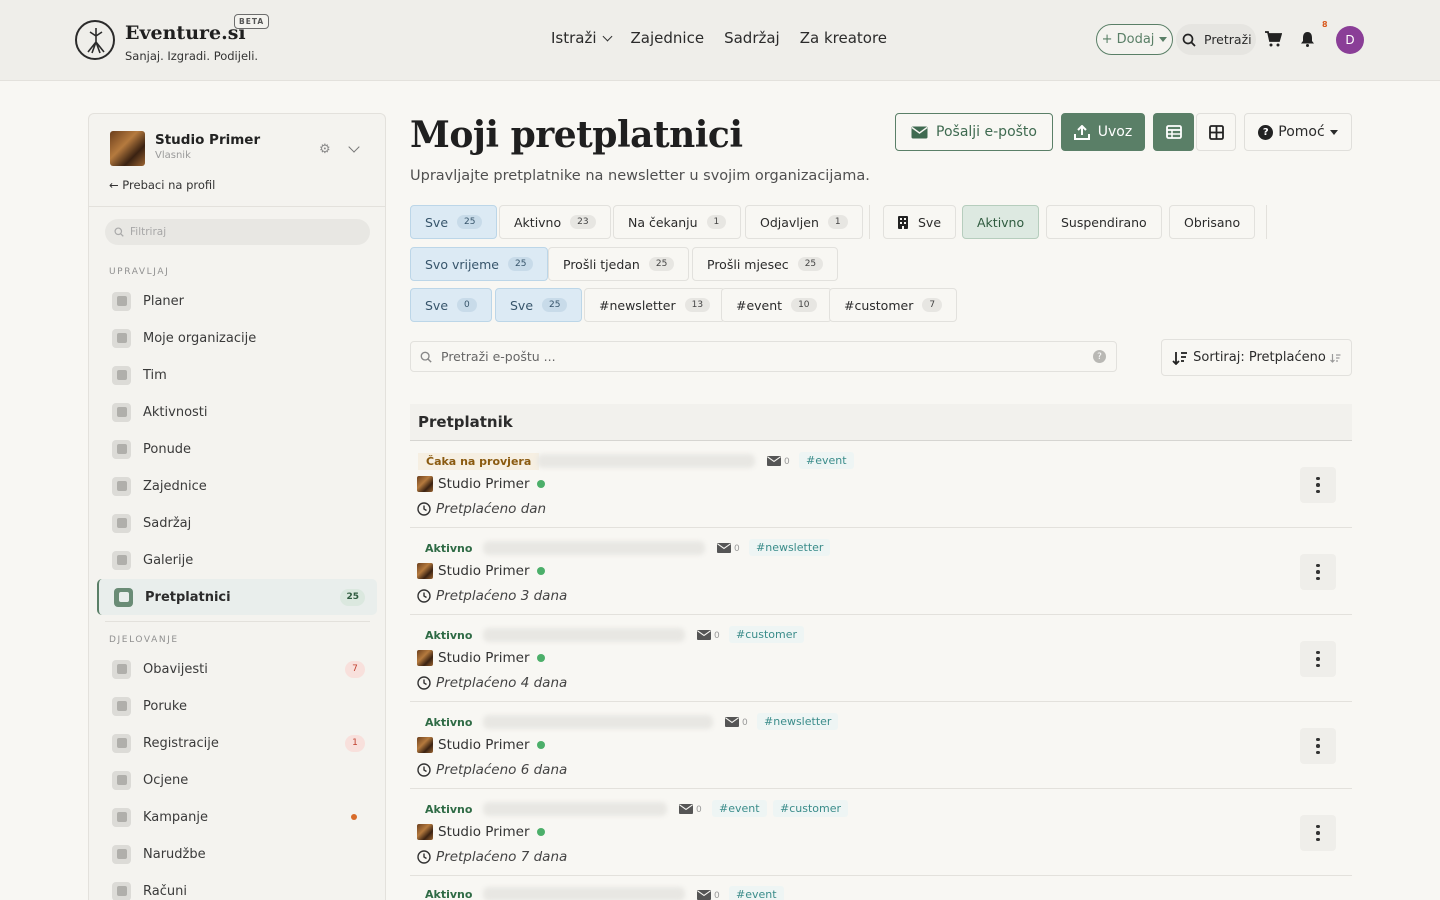 This screenshot has height=900, width=1440. What do you see at coordinates (121, 743) in the screenshot?
I see `user-check-icon` at bounding box center [121, 743].